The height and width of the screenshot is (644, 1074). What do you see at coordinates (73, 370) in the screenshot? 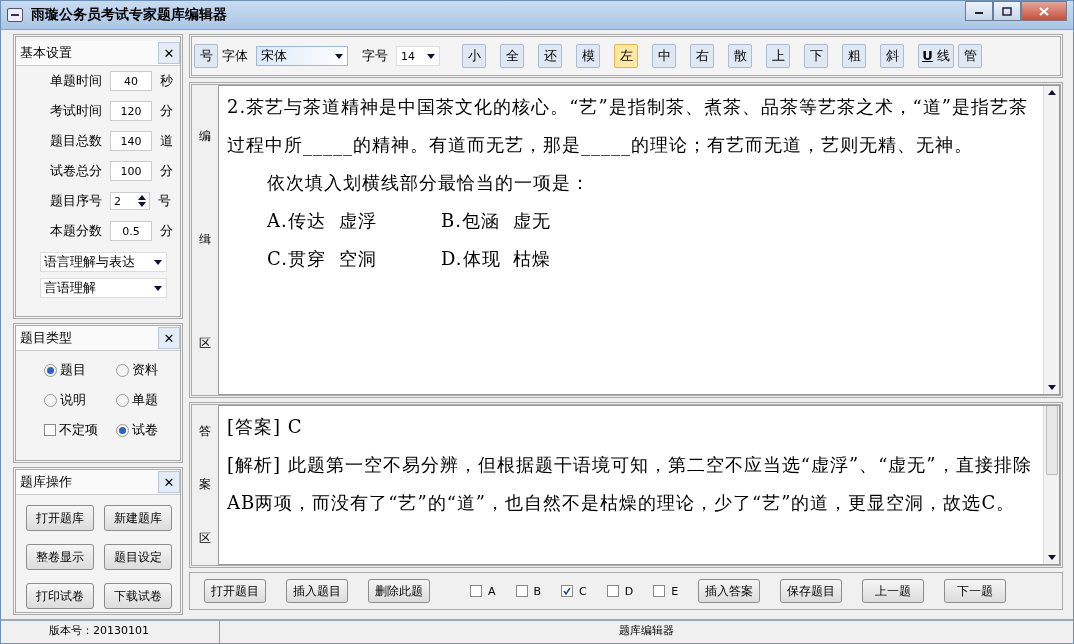
I see `option-label: 题目` at bounding box center [73, 370].